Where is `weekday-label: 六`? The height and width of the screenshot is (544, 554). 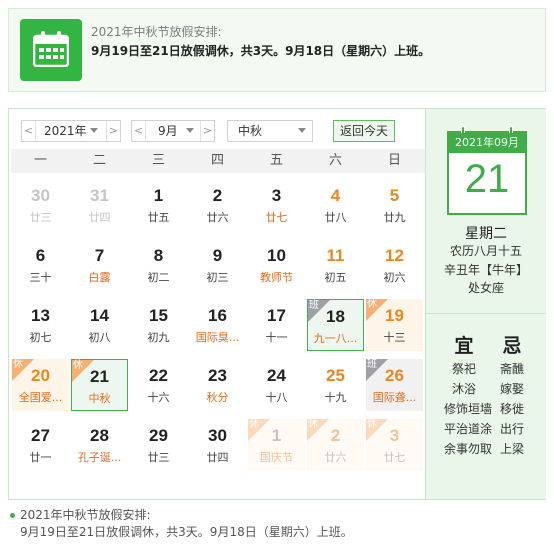
weekday-label: 六 is located at coordinates (335, 160).